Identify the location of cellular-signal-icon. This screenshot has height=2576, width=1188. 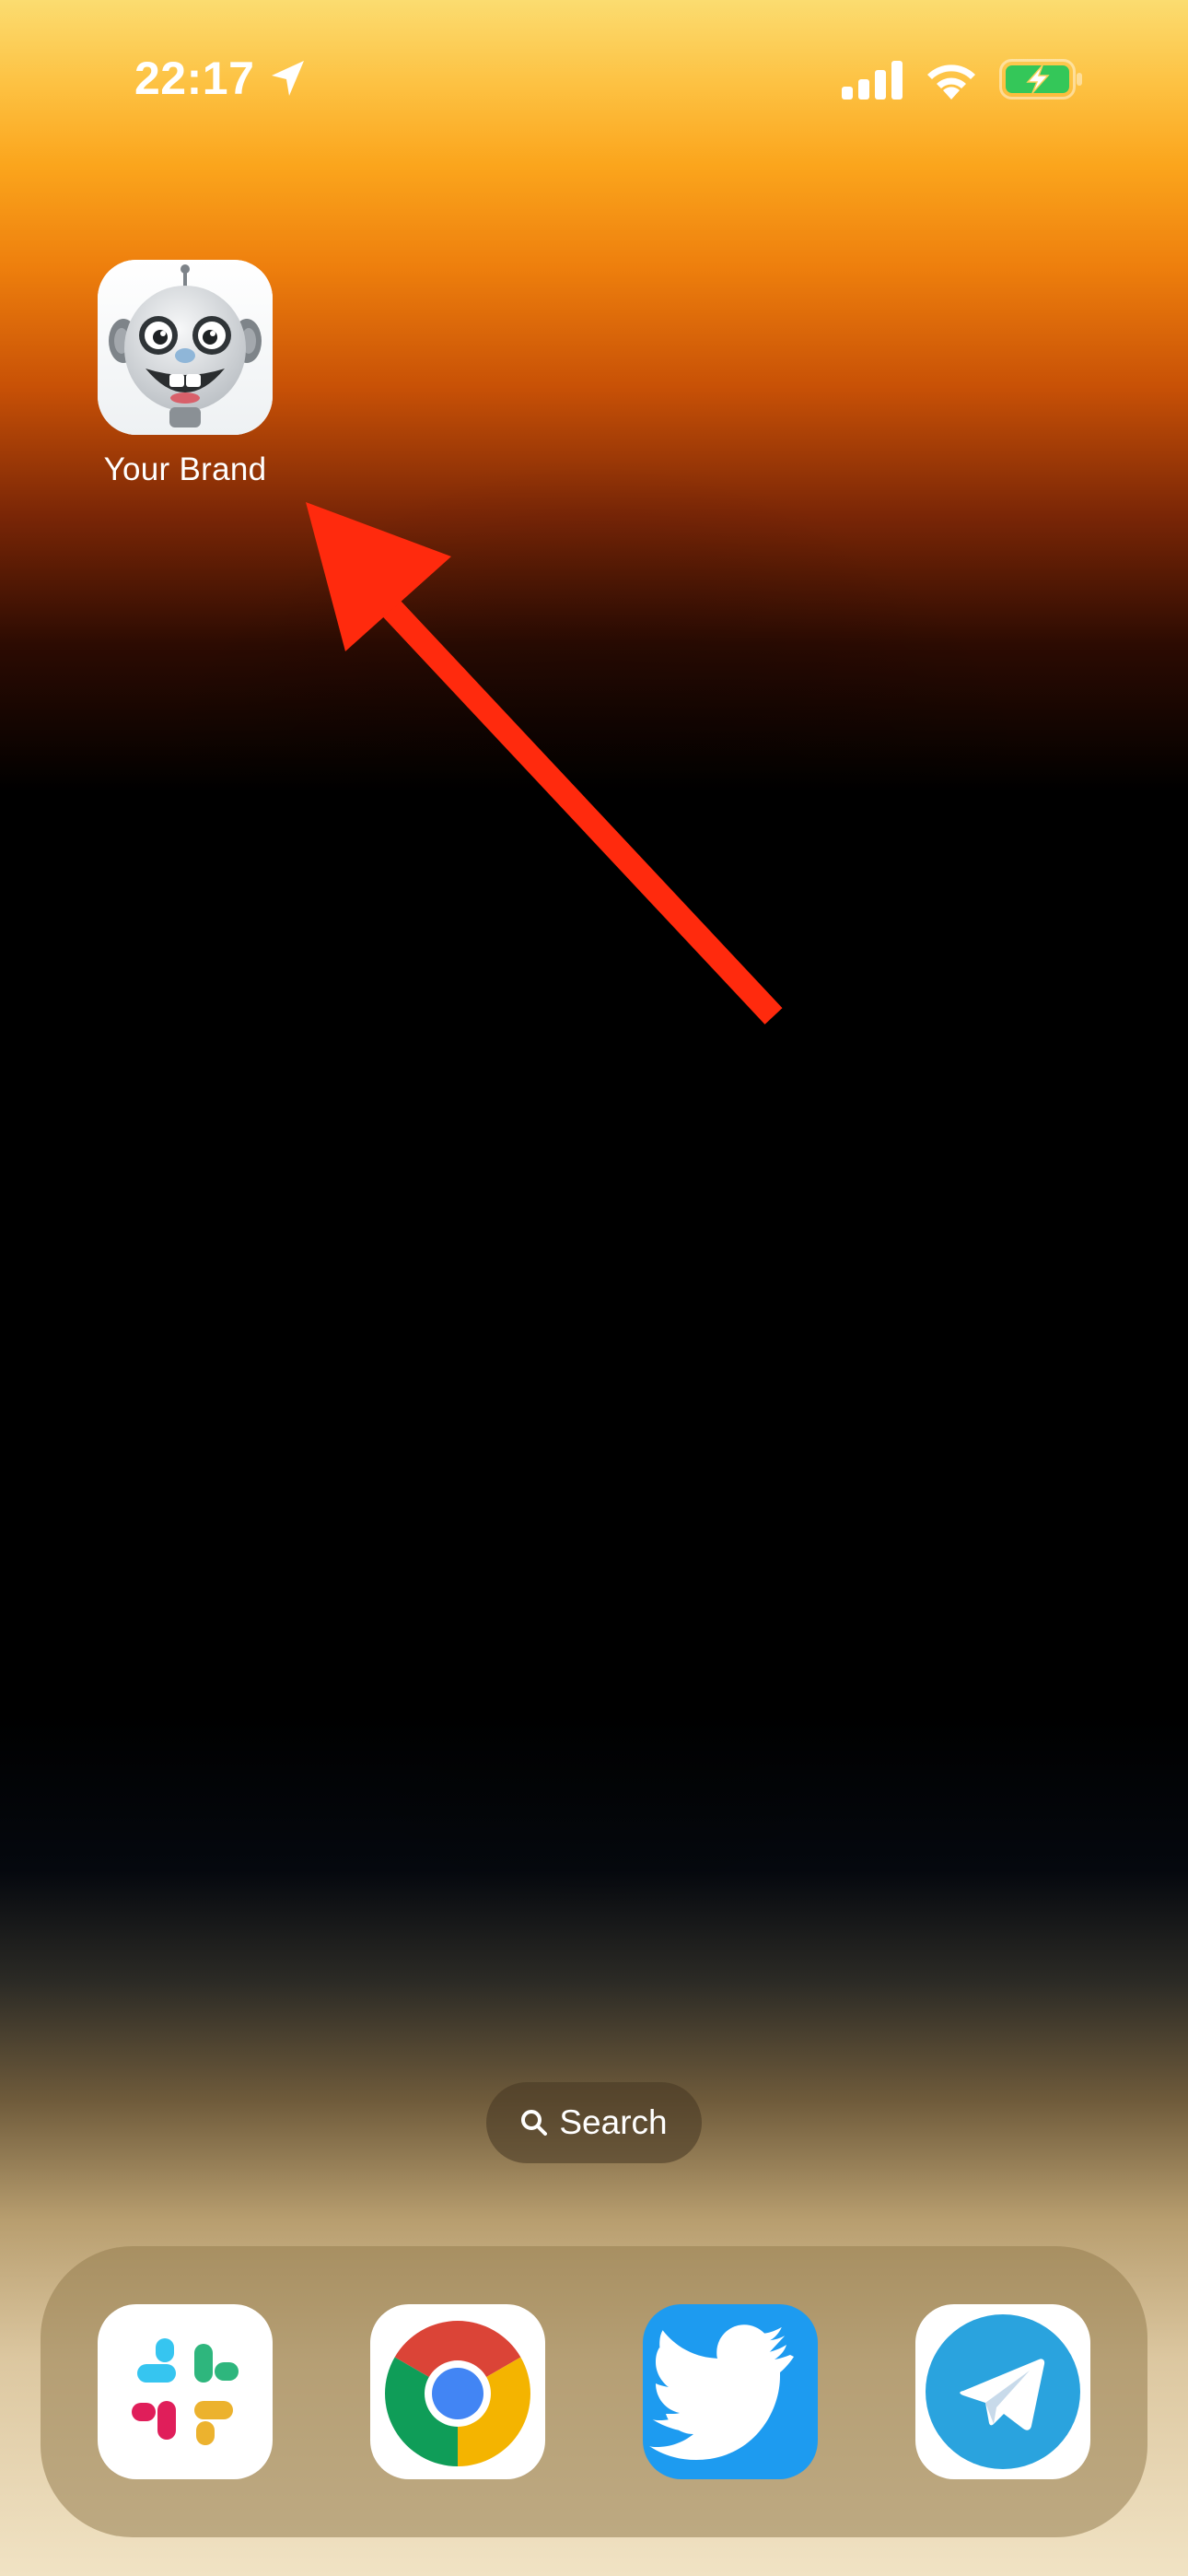
(872, 80).